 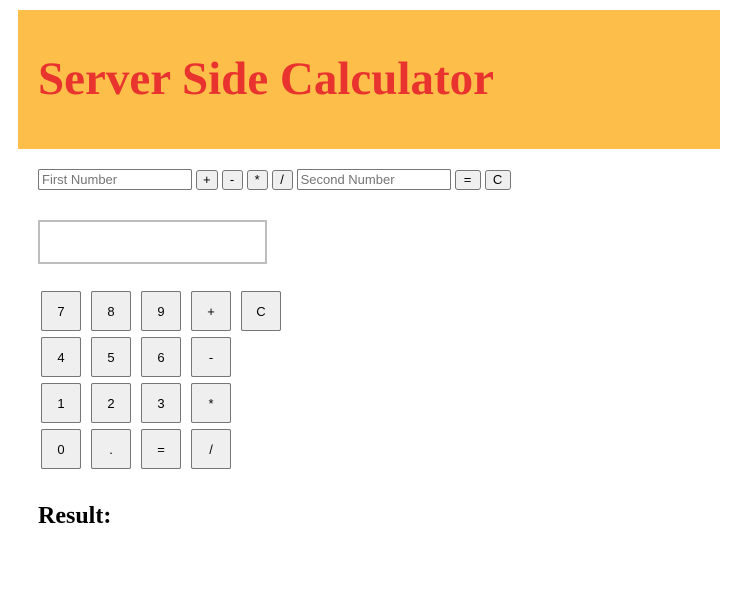 What do you see at coordinates (111, 311) in the screenshot?
I see `keypad-digit-8-button: 8` at bounding box center [111, 311].